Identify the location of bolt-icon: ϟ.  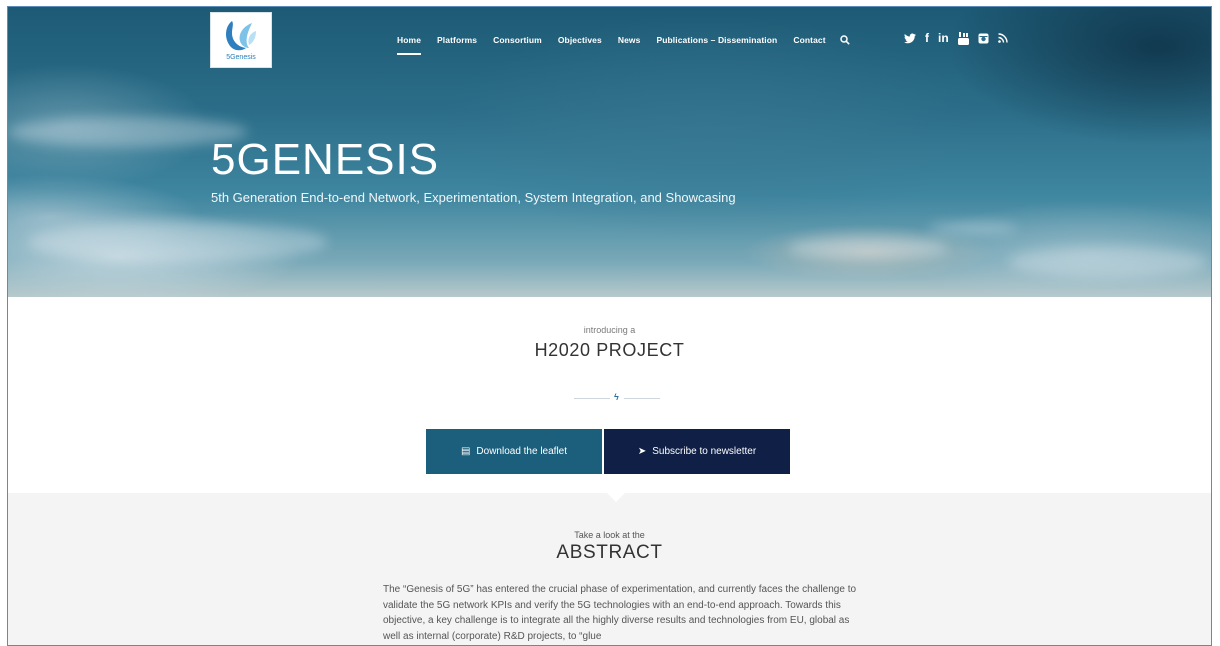
(616, 397).